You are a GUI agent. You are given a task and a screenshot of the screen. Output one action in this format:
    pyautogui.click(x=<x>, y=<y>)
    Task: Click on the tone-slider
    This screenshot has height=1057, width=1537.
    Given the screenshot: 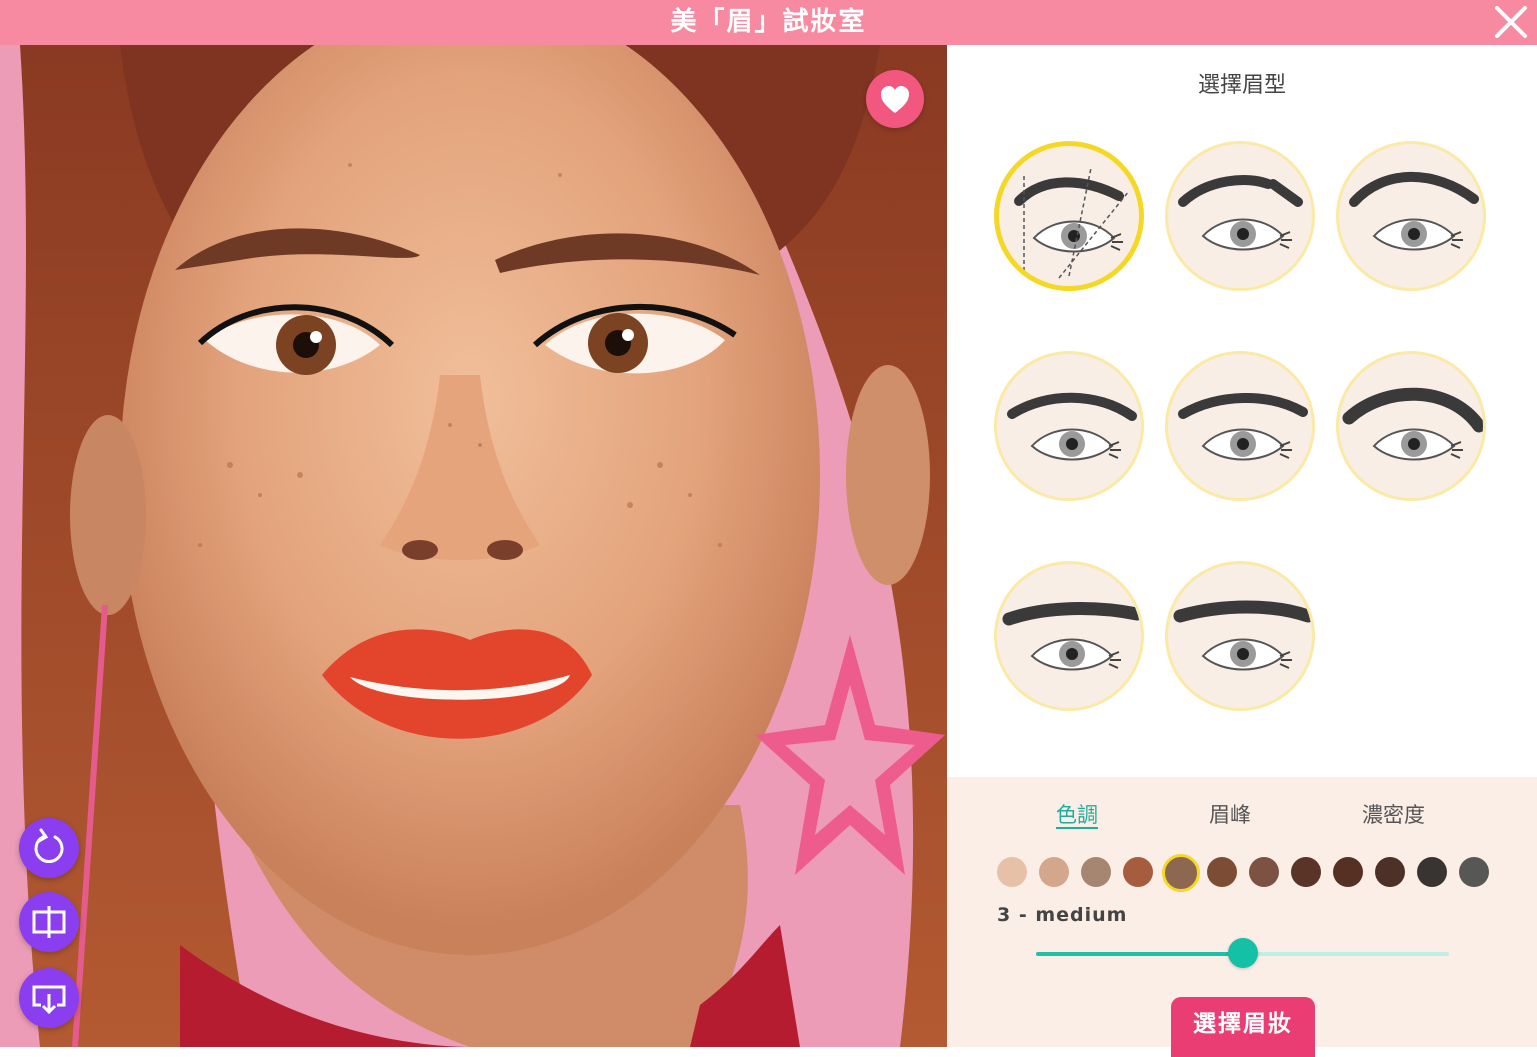 What is the action you would take?
    pyautogui.click(x=1242, y=953)
    